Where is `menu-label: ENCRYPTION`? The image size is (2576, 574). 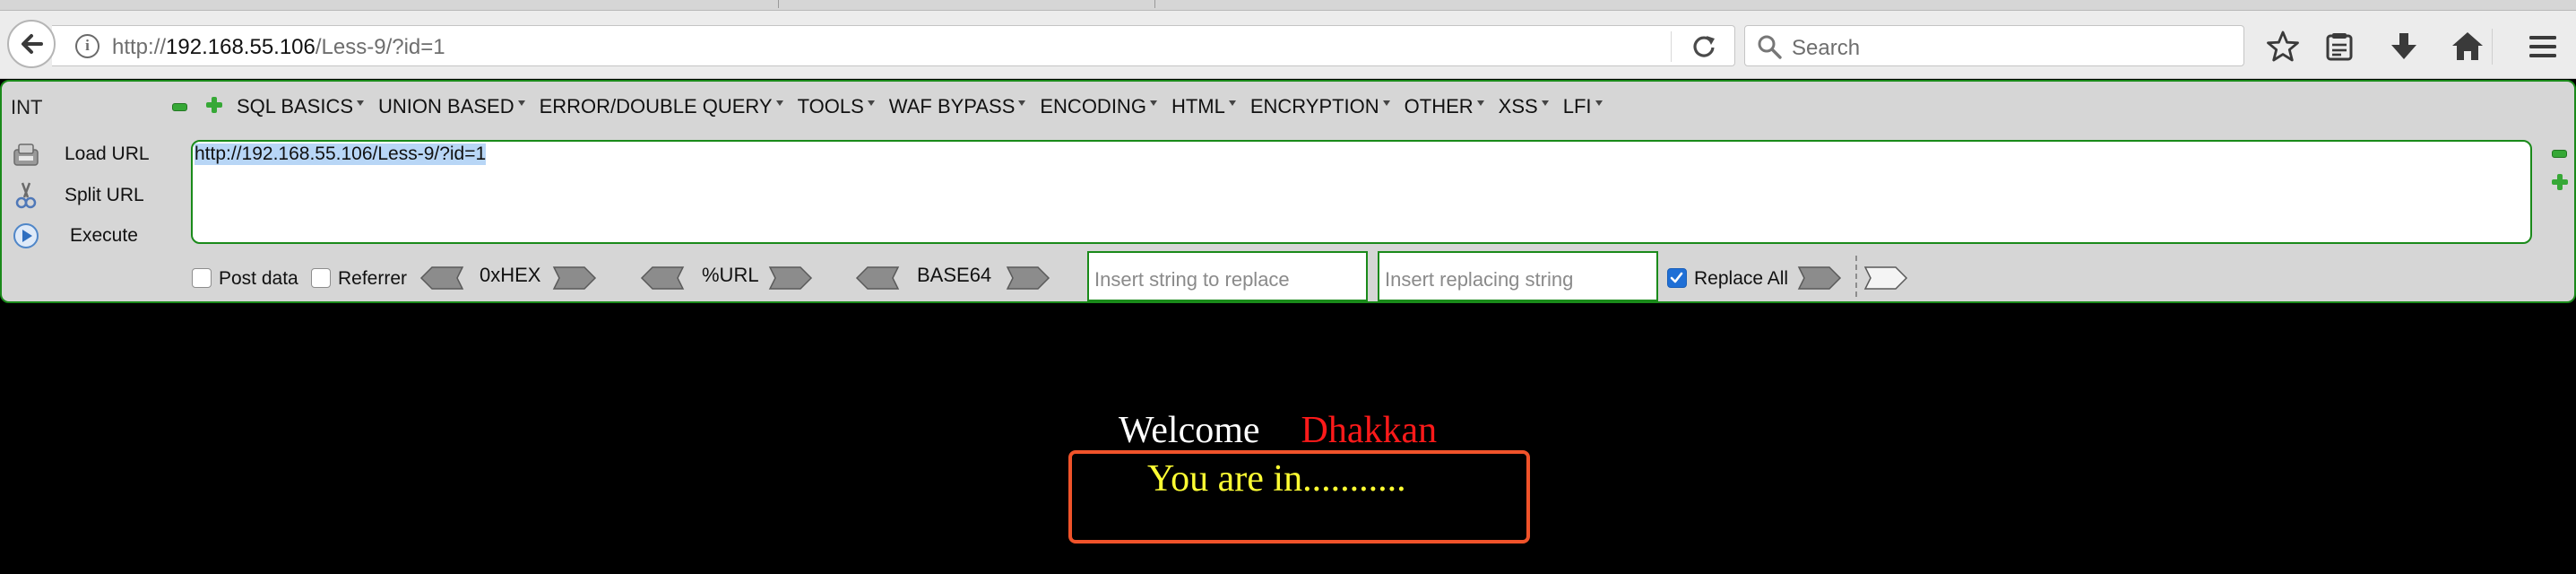
menu-label: ENCRYPTION is located at coordinates (1314, 106).